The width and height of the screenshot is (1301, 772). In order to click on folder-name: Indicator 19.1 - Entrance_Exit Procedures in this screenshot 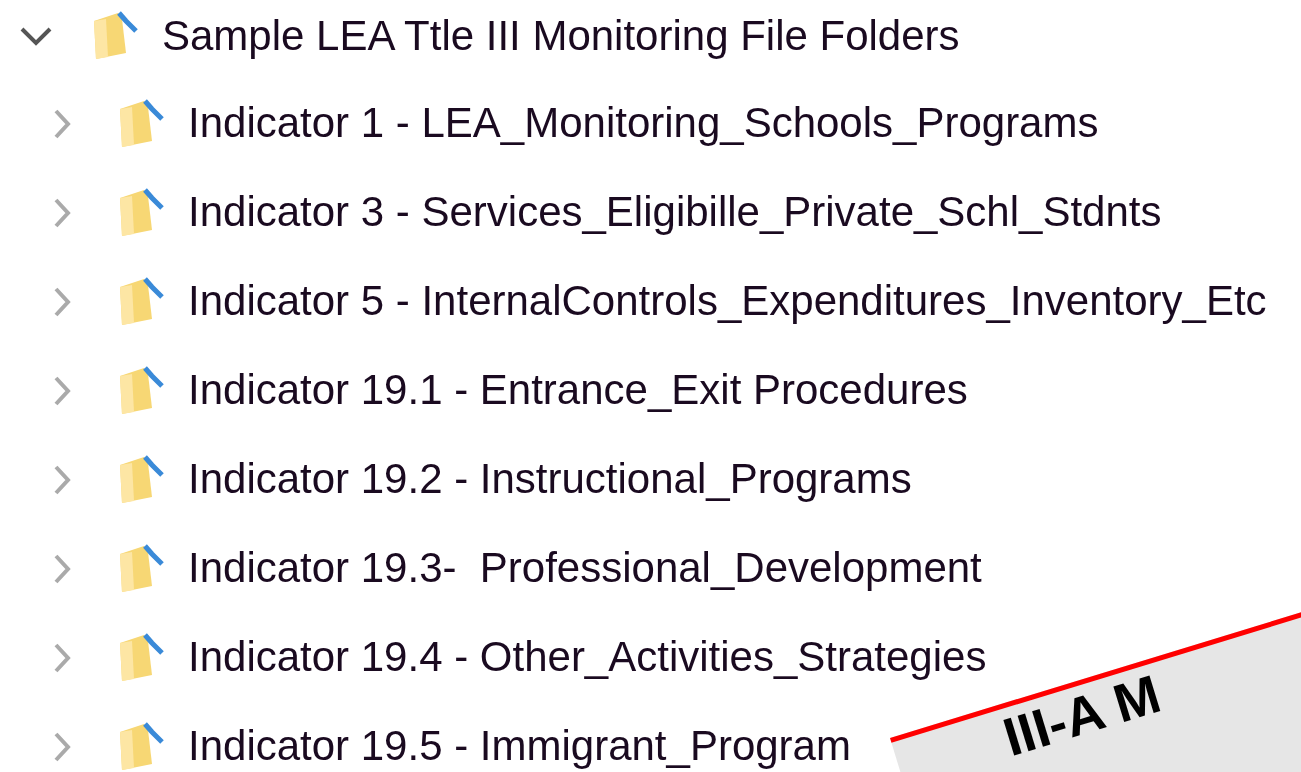, I will do `click(578, 390)`.